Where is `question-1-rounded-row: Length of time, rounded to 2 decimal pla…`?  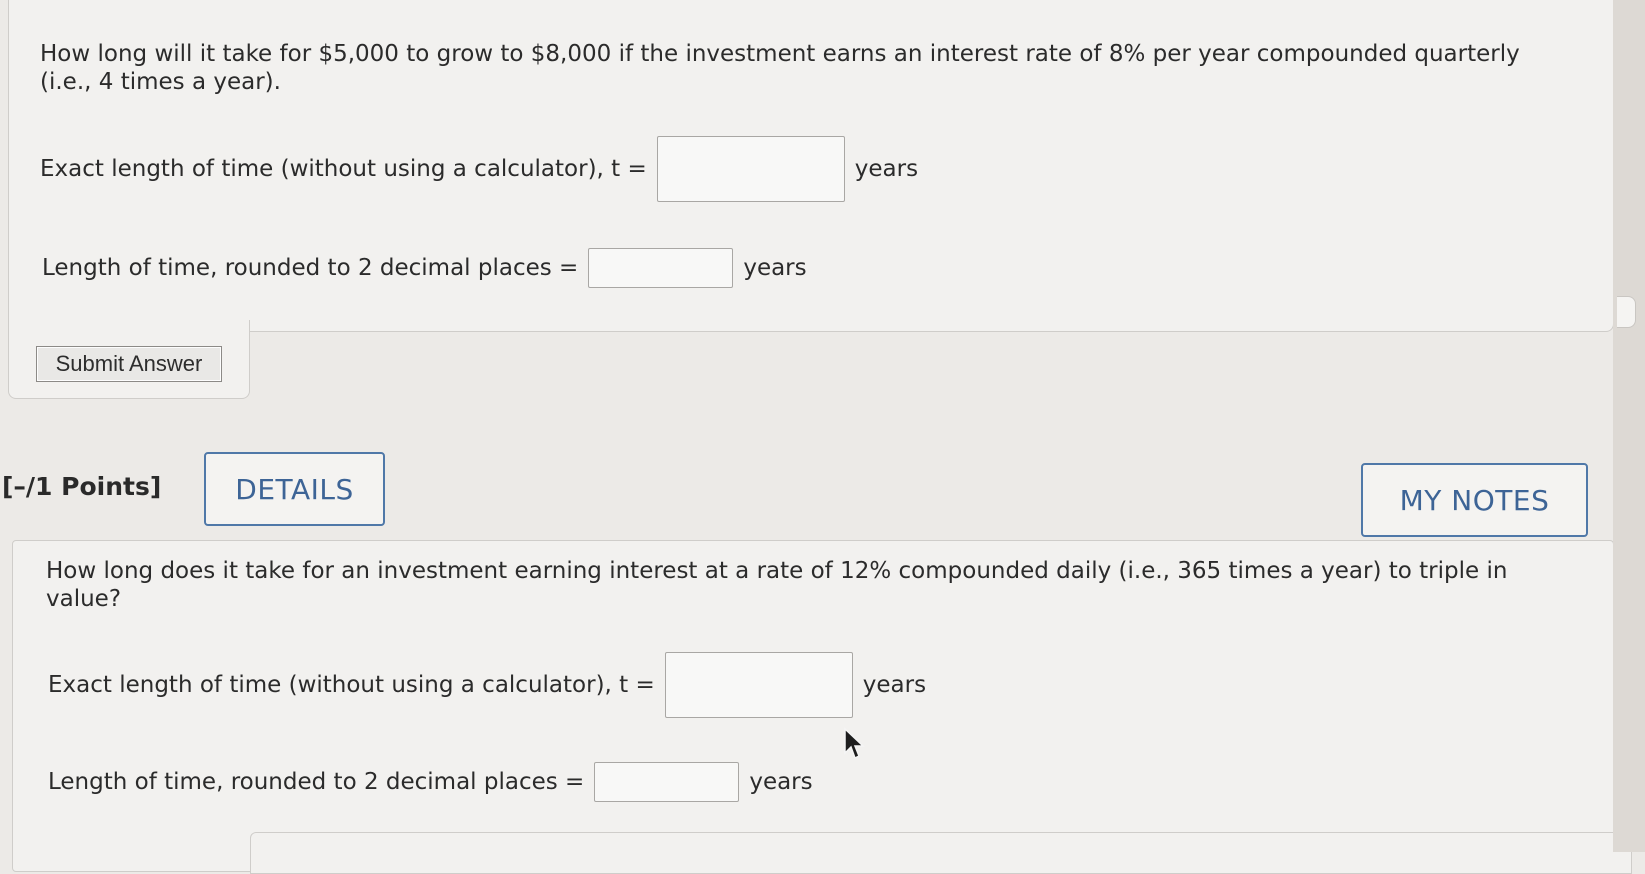
question-1-rounded-row: Length of time, rounded to 2 decimal pla… is located at coordinates (424, 268).